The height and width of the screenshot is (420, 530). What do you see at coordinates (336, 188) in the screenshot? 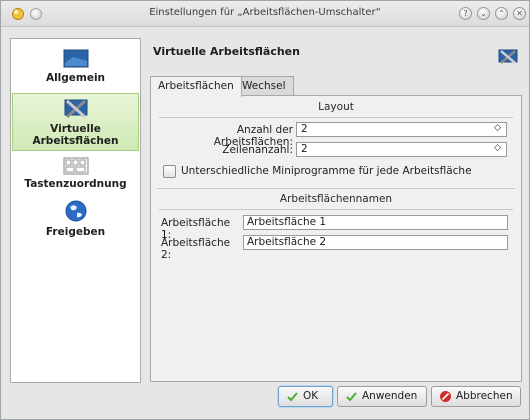
I see `group-separator` at bounding box center [336, 188].